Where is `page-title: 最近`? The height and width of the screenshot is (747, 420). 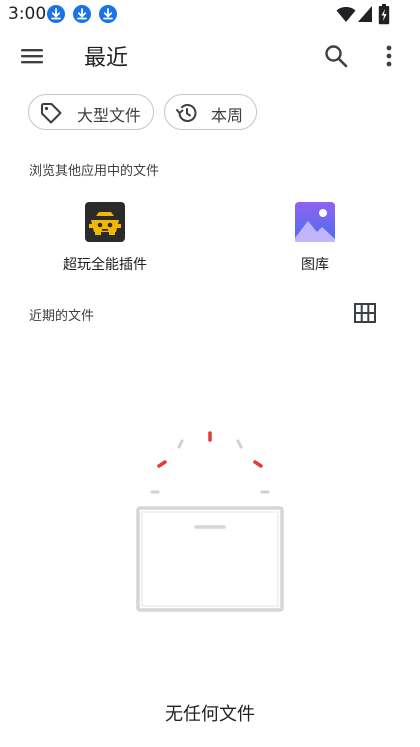
page-title: 最近 is located at coordinates (106, 58).